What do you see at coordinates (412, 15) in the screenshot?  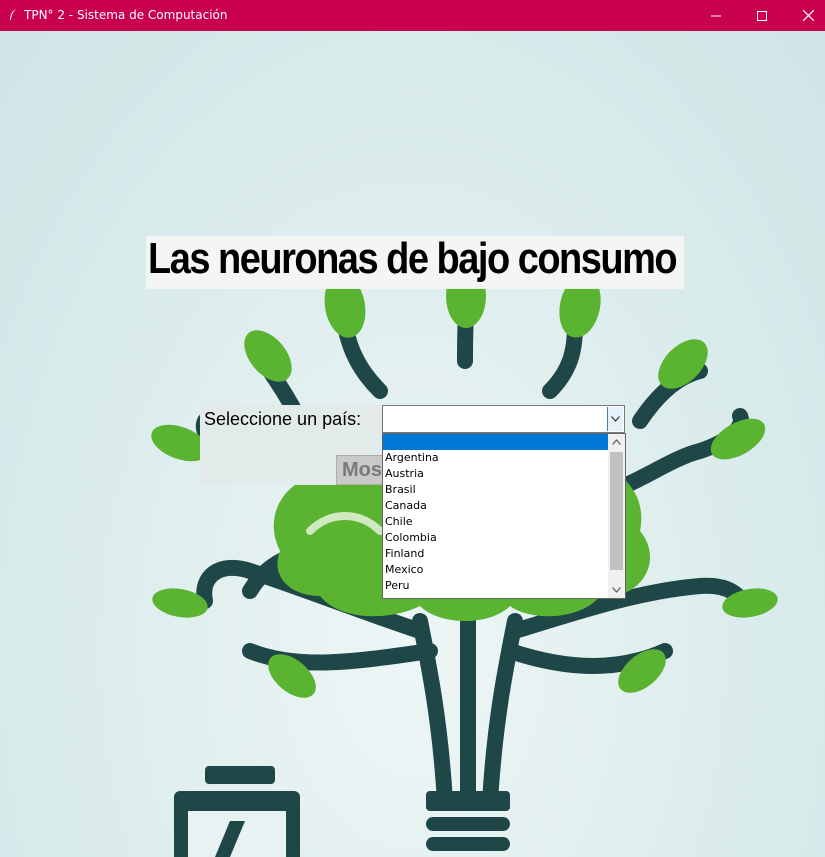 I see `title-bar: TPN° 2 - Sistema de Computación` at bounding box center [412, 15].